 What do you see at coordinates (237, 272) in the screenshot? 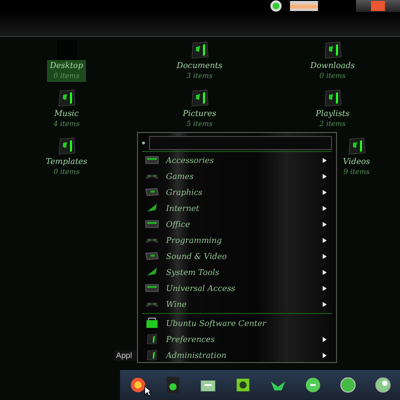
I see `menu-item: System Tools` at bounding box center [237, 272].